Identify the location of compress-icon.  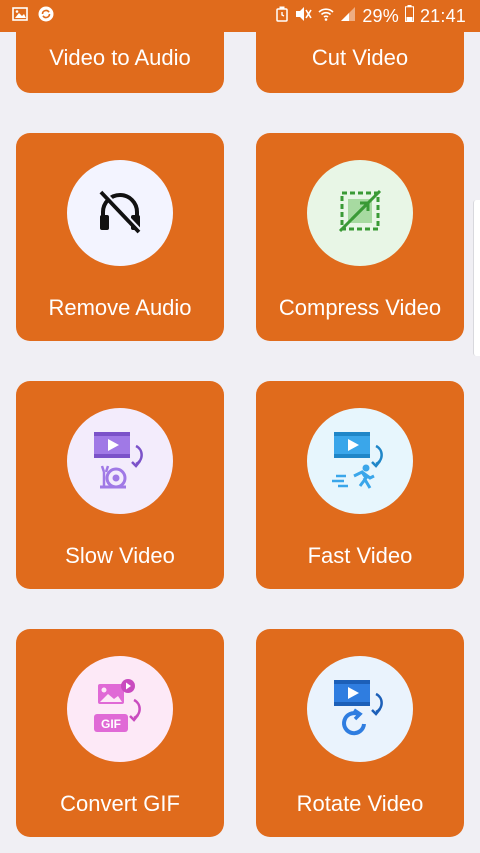
(360, 213).